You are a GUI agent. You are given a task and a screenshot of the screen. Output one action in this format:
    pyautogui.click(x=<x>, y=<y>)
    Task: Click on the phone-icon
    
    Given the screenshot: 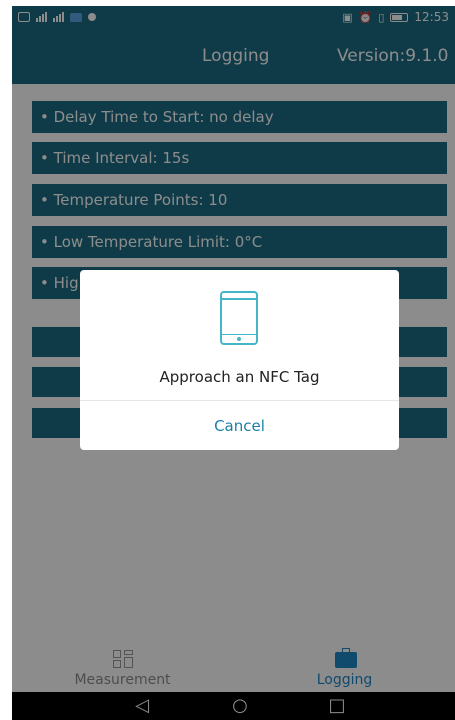 What is the action you would take?
    pyautogui.click(x=239, y=318)
    